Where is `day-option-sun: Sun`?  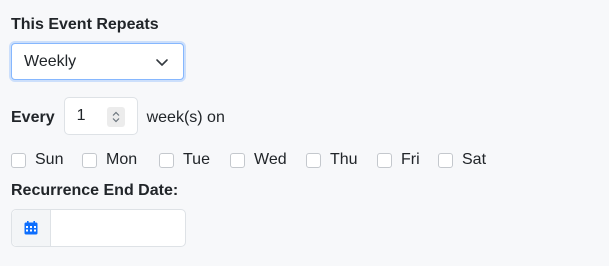
day-option-sun: Sun is located at coordinates (37, 160).